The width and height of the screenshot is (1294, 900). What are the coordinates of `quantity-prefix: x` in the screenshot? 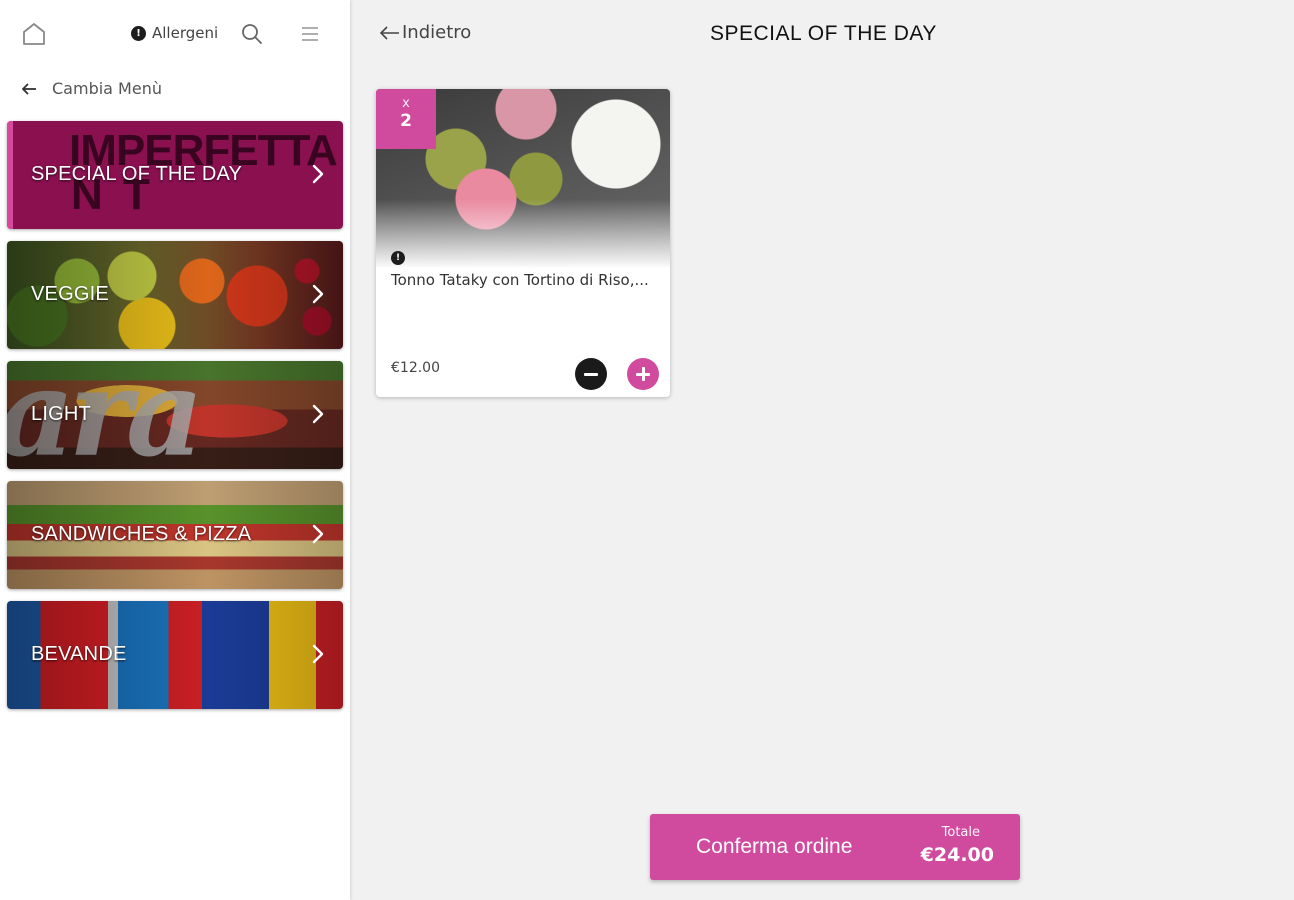 It's located at (406, 103).